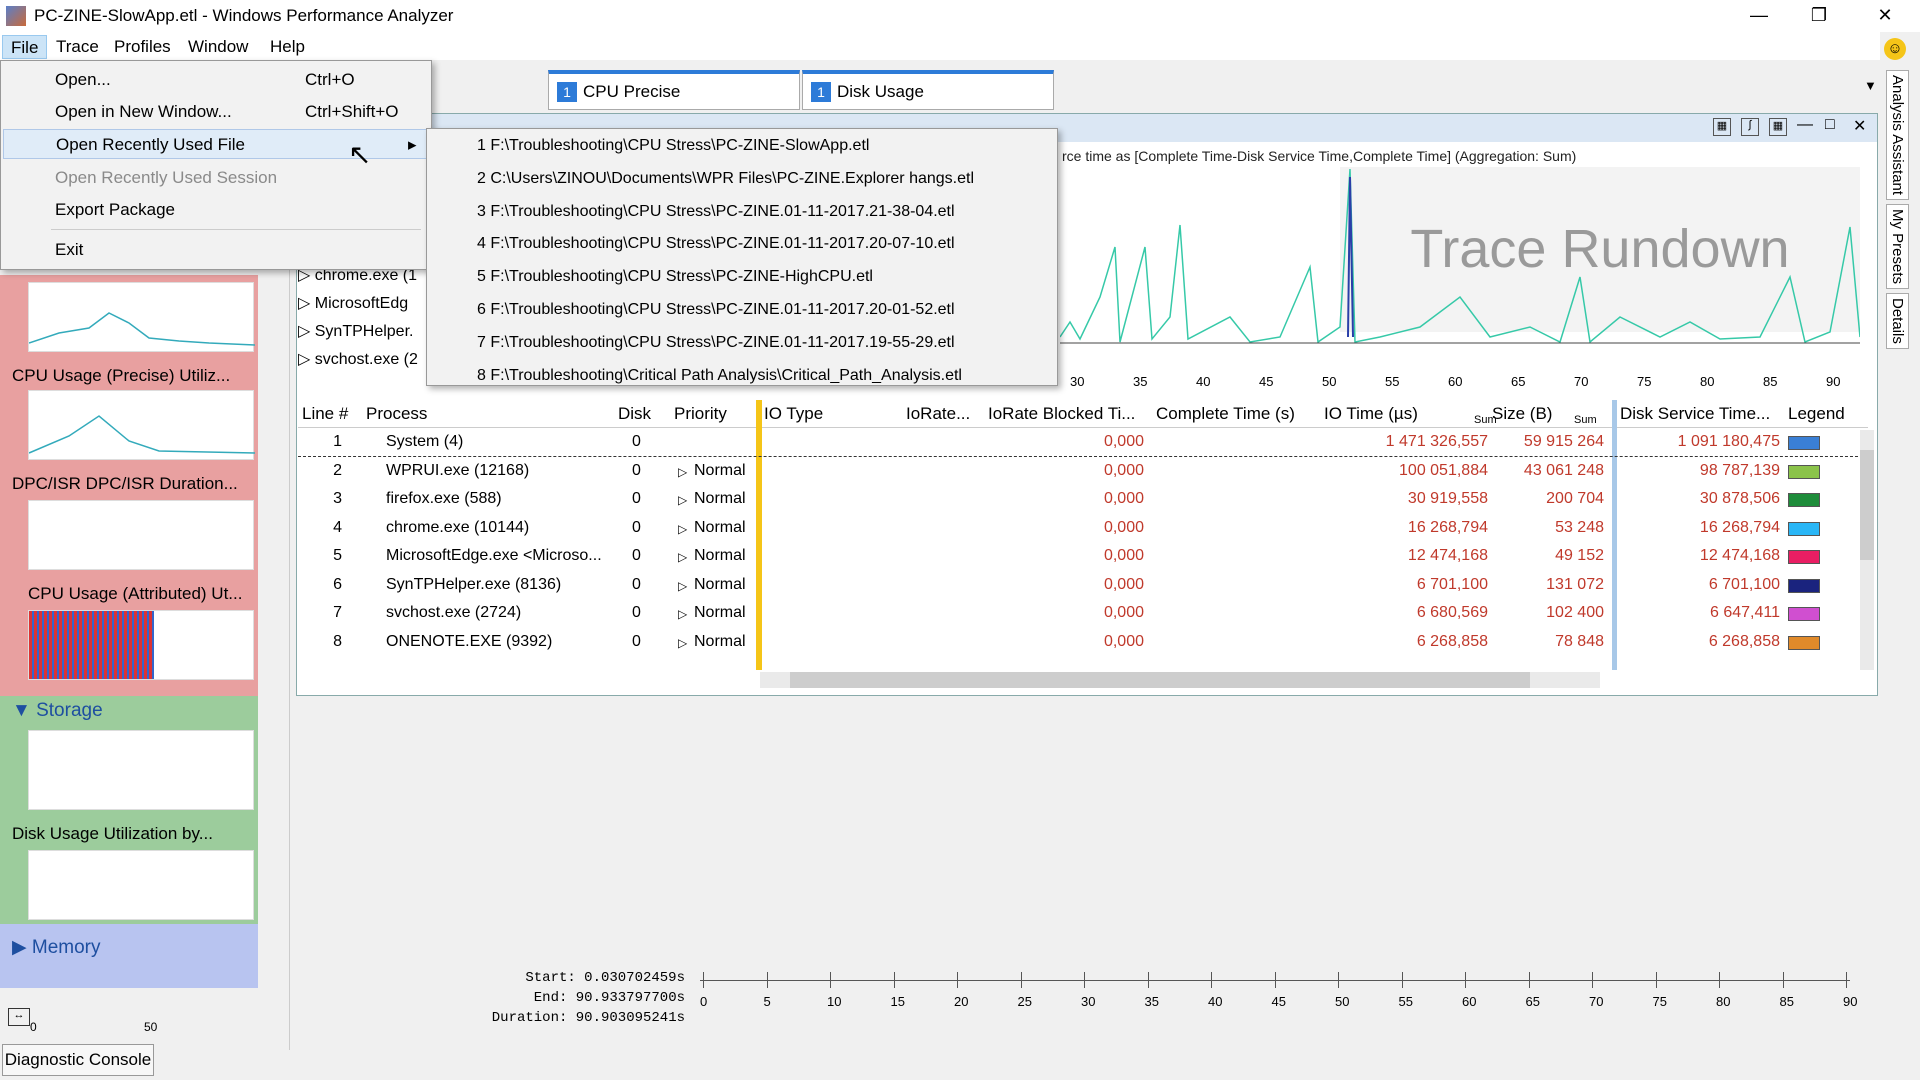  I want to click on dpc-isr-thumbnail, so click(141, 535).